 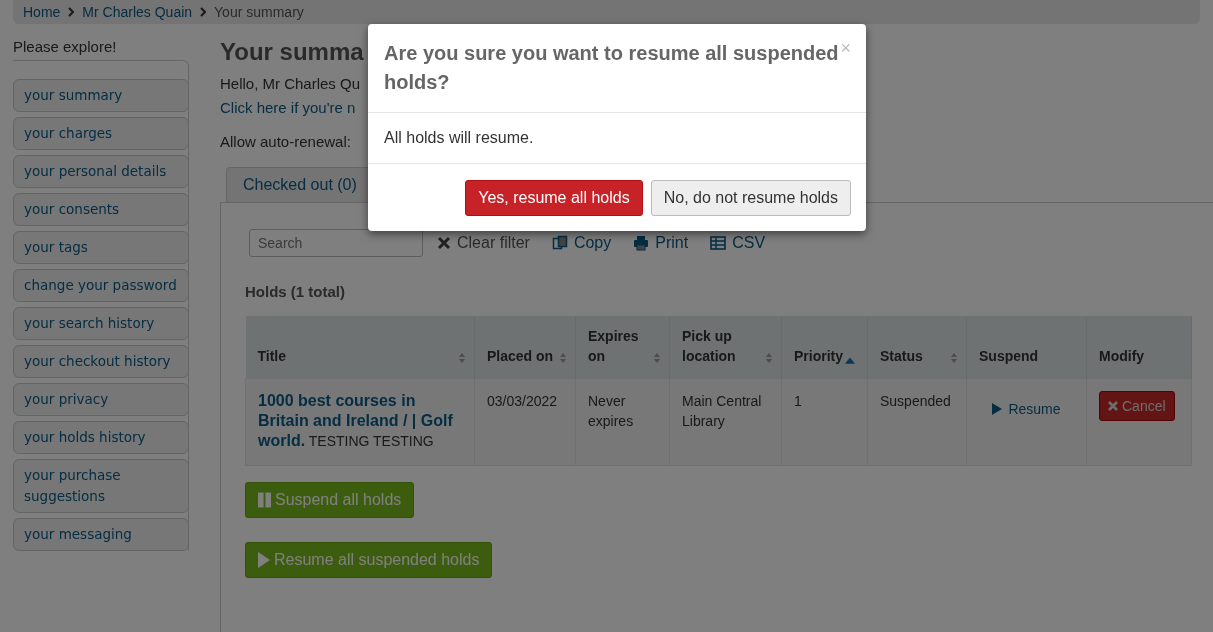 I want to click on title-cell: 1000 best courses in Britain and Ireland / | Golf world. TESTING TESTING, so click(x=360, y=422).